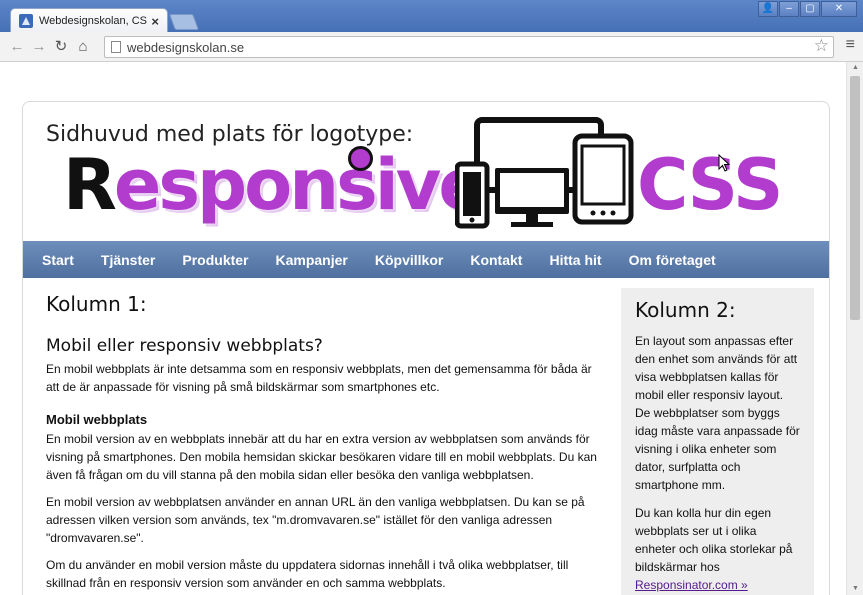 The image size is (863, 595). Describe the element at coordinates (39, 47) in the screenshot. I see `forward-icon: →` at that location.